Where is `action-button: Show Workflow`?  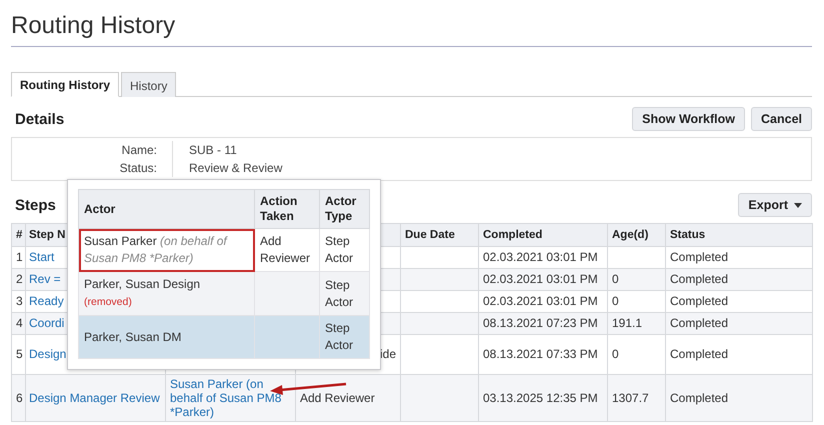
action-button: Show Workflow is located at coordinates (688, 119).